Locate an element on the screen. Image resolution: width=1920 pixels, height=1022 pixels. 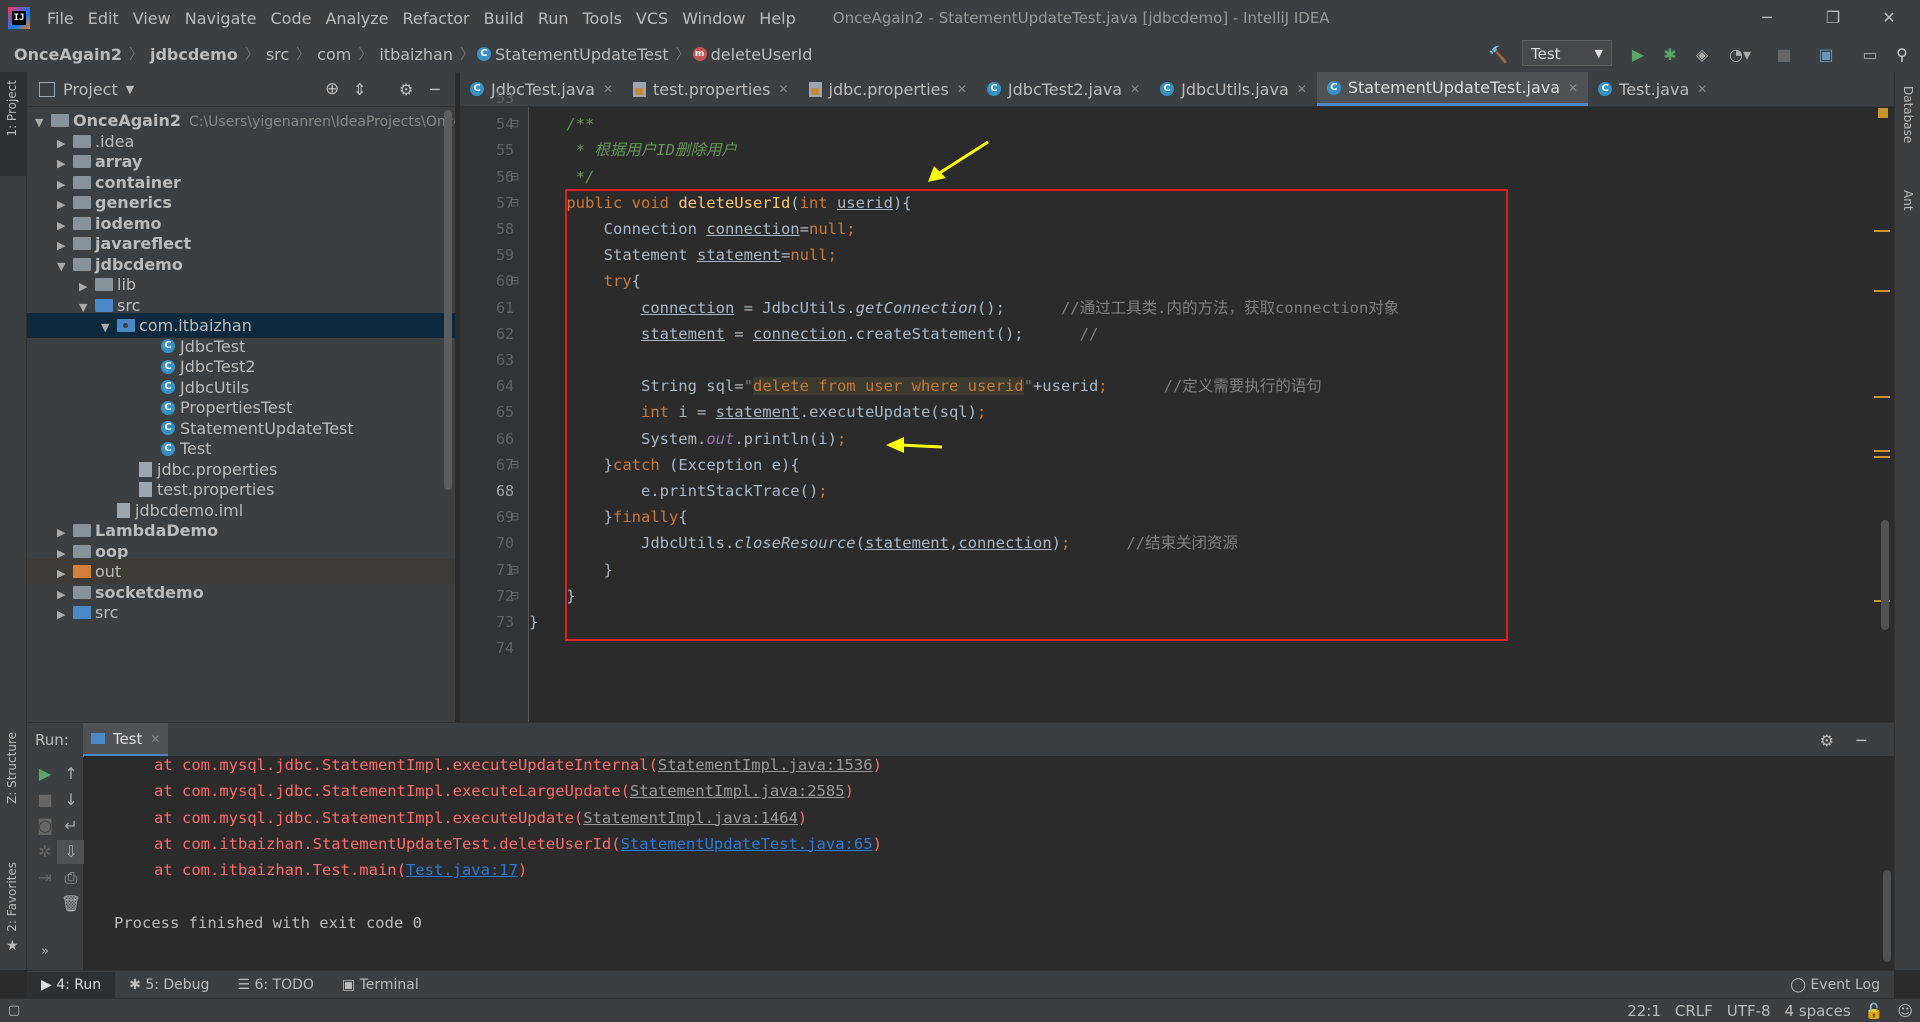
arrow-down-icon: ↓ is located at coordinates (71, 800).